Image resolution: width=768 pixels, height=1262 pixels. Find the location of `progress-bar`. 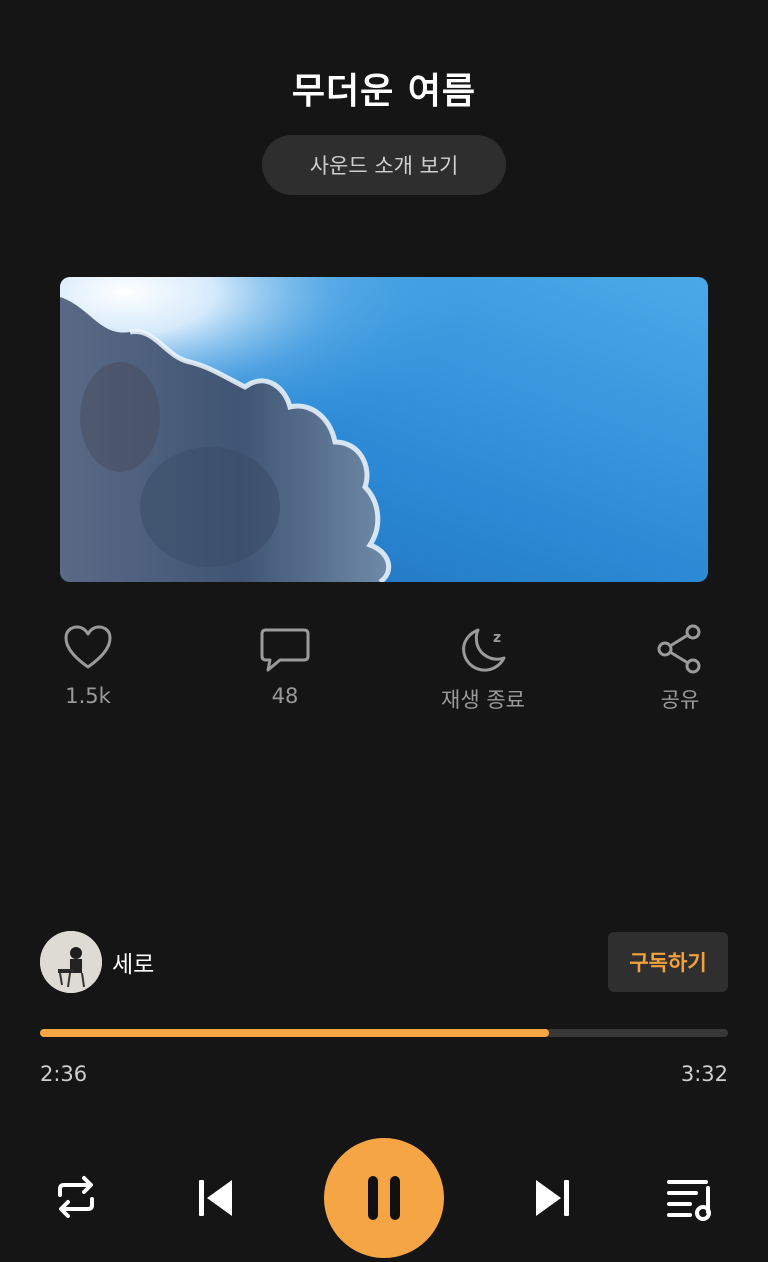

progress-bar is located at coordinates (384, 1033).